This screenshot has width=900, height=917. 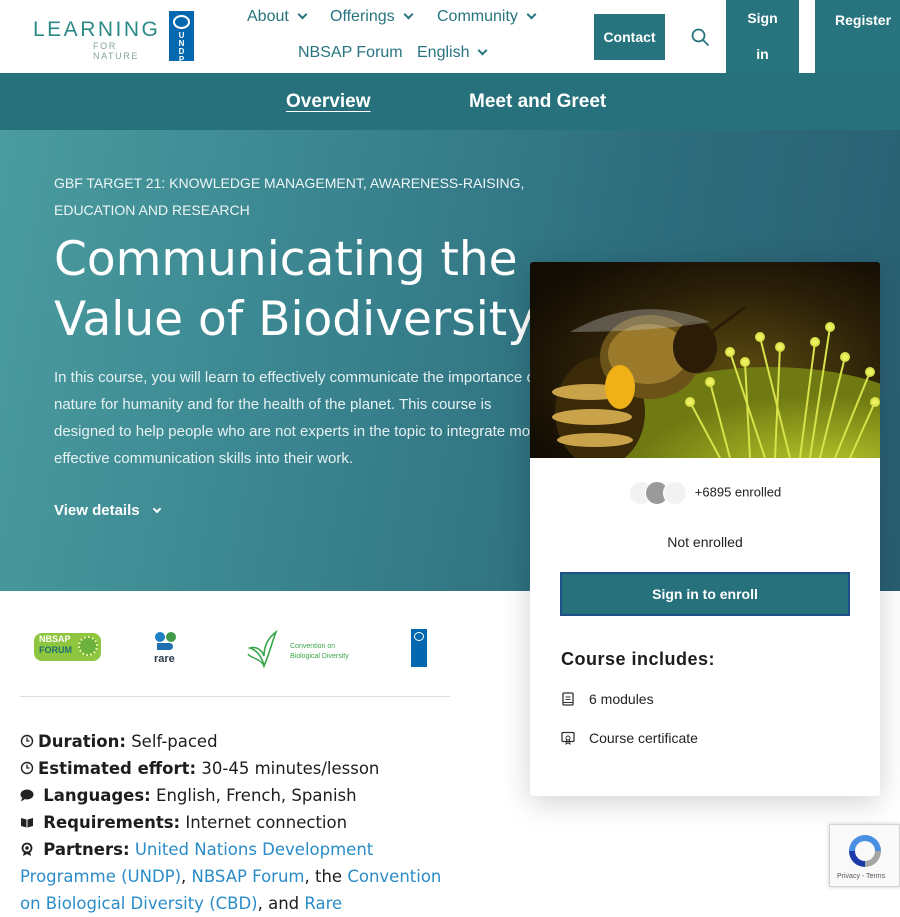 I want to click on partners-separator: , and, so click(x=278, y=903).